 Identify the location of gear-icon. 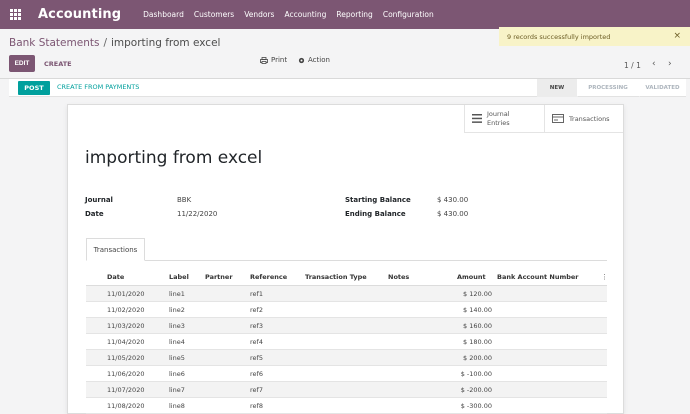
(301, 60).